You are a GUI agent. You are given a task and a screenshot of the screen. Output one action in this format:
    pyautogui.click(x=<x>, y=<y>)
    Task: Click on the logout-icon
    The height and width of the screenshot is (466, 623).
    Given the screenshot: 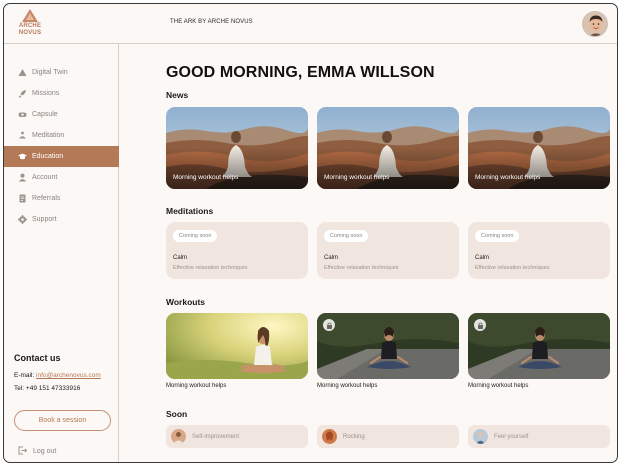 What is the action you would take?
    pyautogui.click(x=23, y=451)
    